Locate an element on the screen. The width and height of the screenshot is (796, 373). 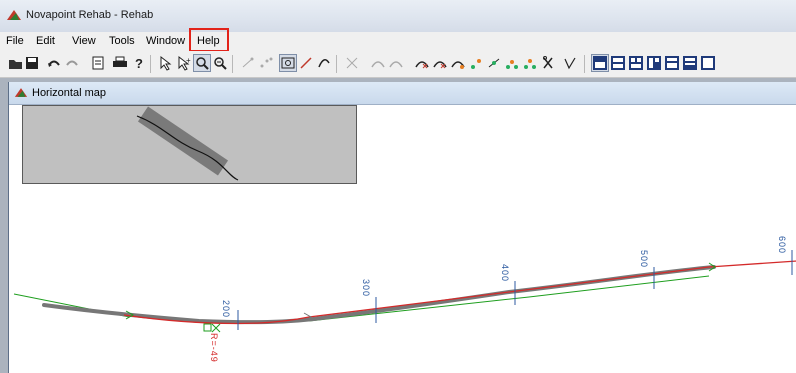
curve-right-icon is located at coordinates (396, 63).